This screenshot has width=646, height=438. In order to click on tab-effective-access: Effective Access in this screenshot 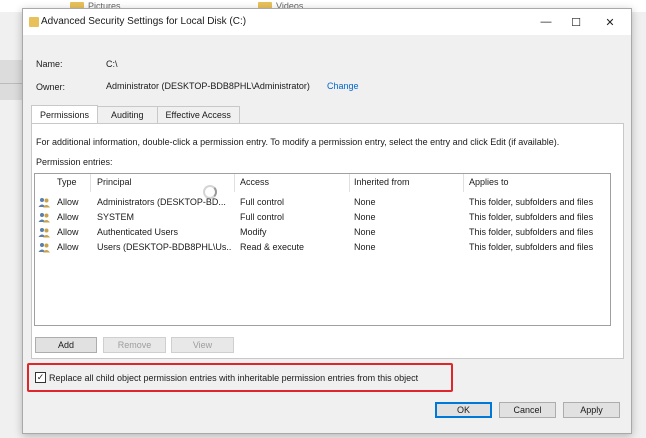, I will do `click(198, 114)`.